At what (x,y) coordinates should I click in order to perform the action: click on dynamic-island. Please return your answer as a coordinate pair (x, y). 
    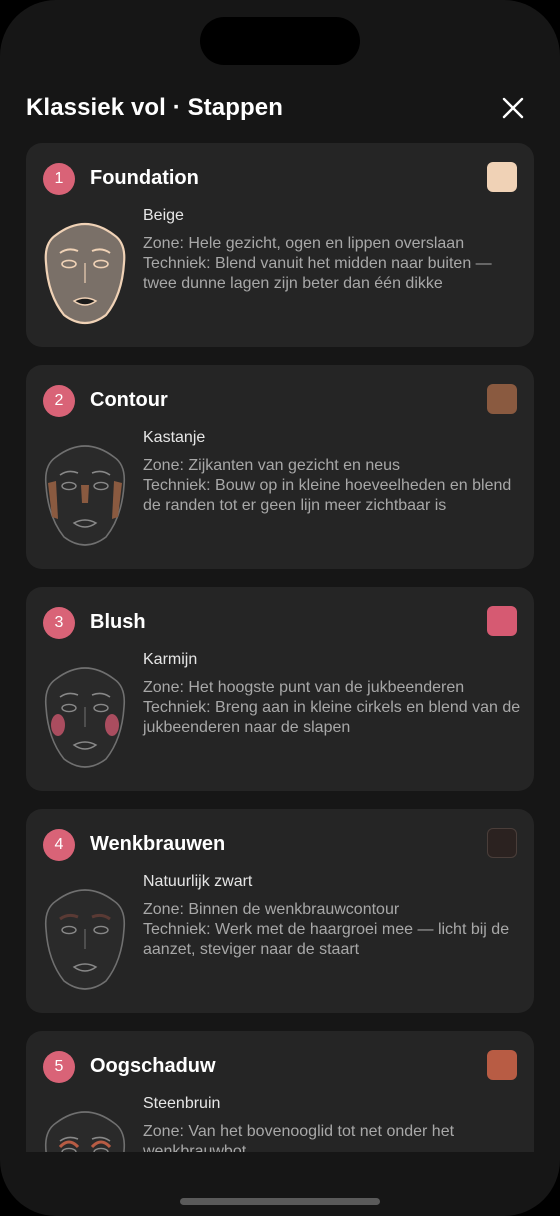
    Looking at the image, I should click on (280, 41).